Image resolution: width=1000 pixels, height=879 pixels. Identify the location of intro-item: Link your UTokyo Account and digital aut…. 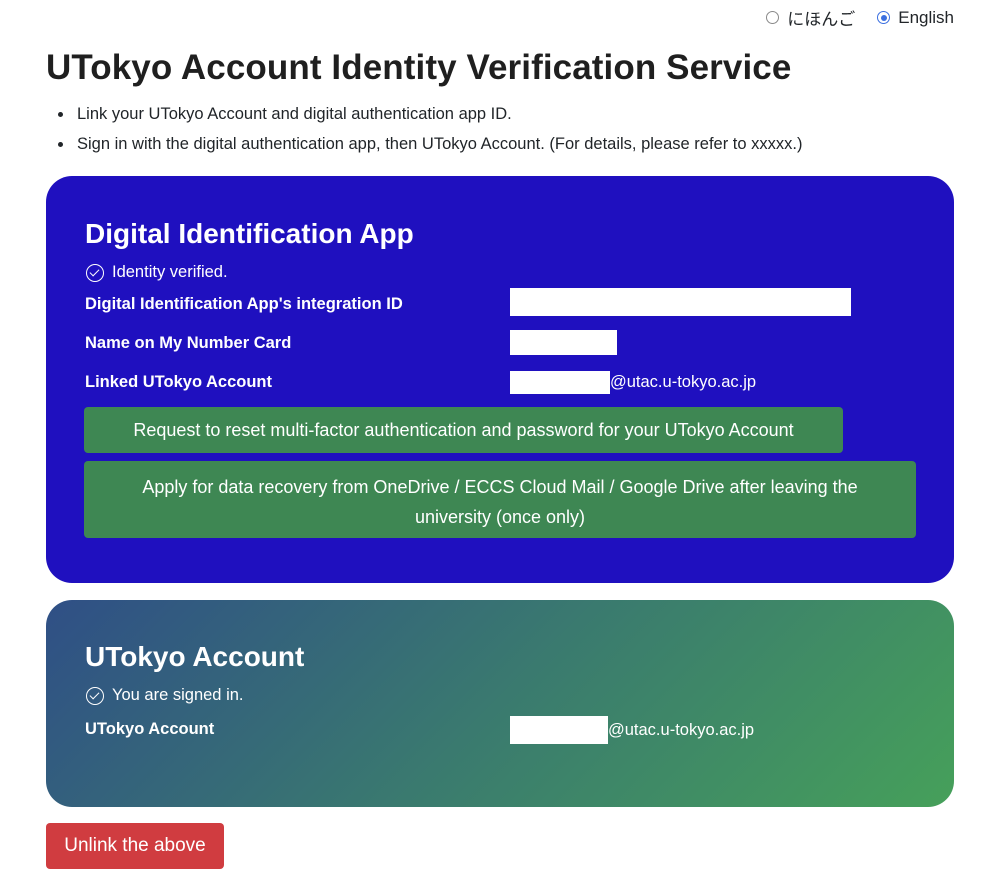
(429, 118).